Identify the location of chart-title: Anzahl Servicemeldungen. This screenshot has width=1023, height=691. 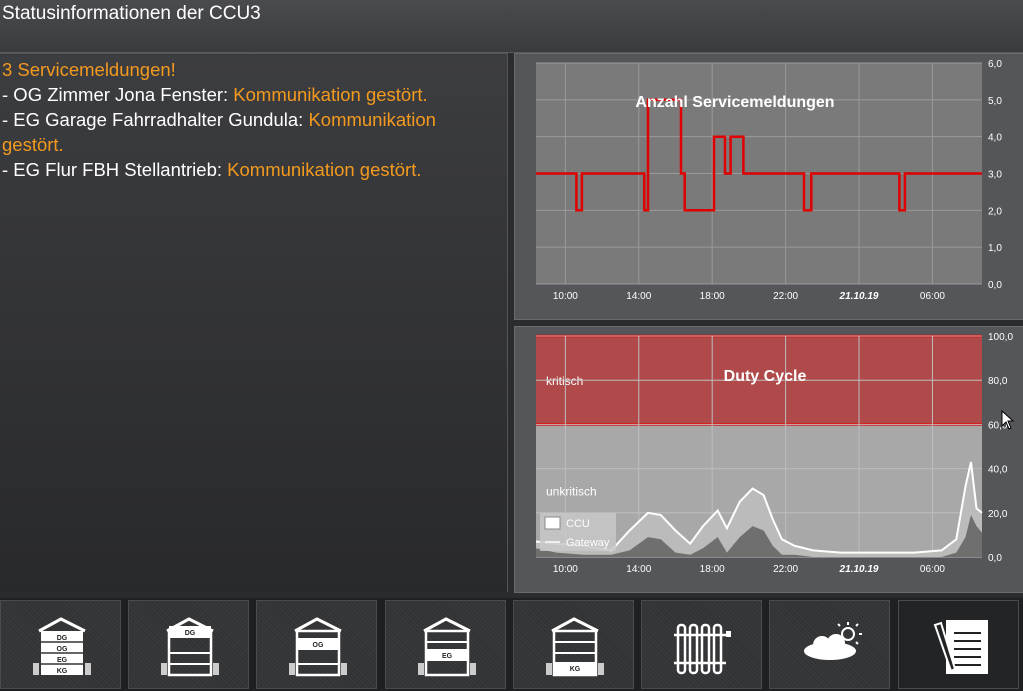
(734, 102).